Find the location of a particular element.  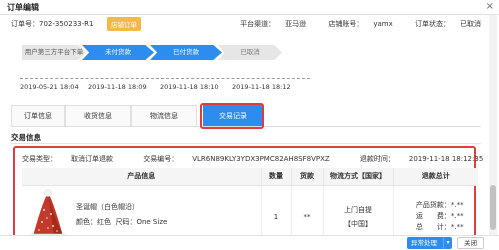

vertical-scrollbar is located at coordinates (493, 125).